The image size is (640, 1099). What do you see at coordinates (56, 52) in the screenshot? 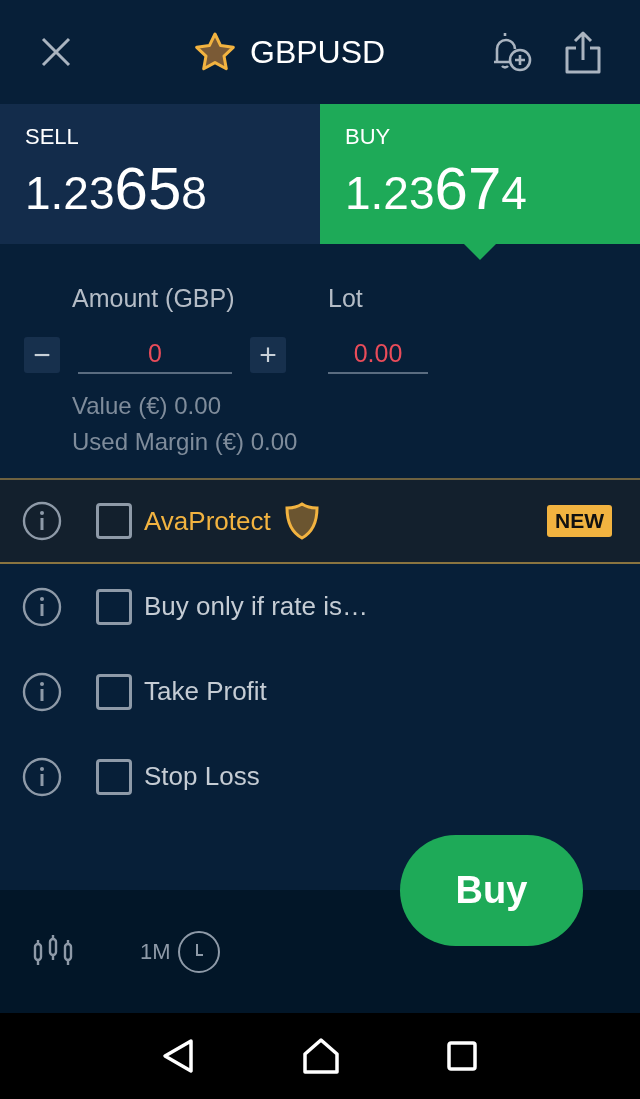
I see `close-icon` at bounding box center [56, 52].